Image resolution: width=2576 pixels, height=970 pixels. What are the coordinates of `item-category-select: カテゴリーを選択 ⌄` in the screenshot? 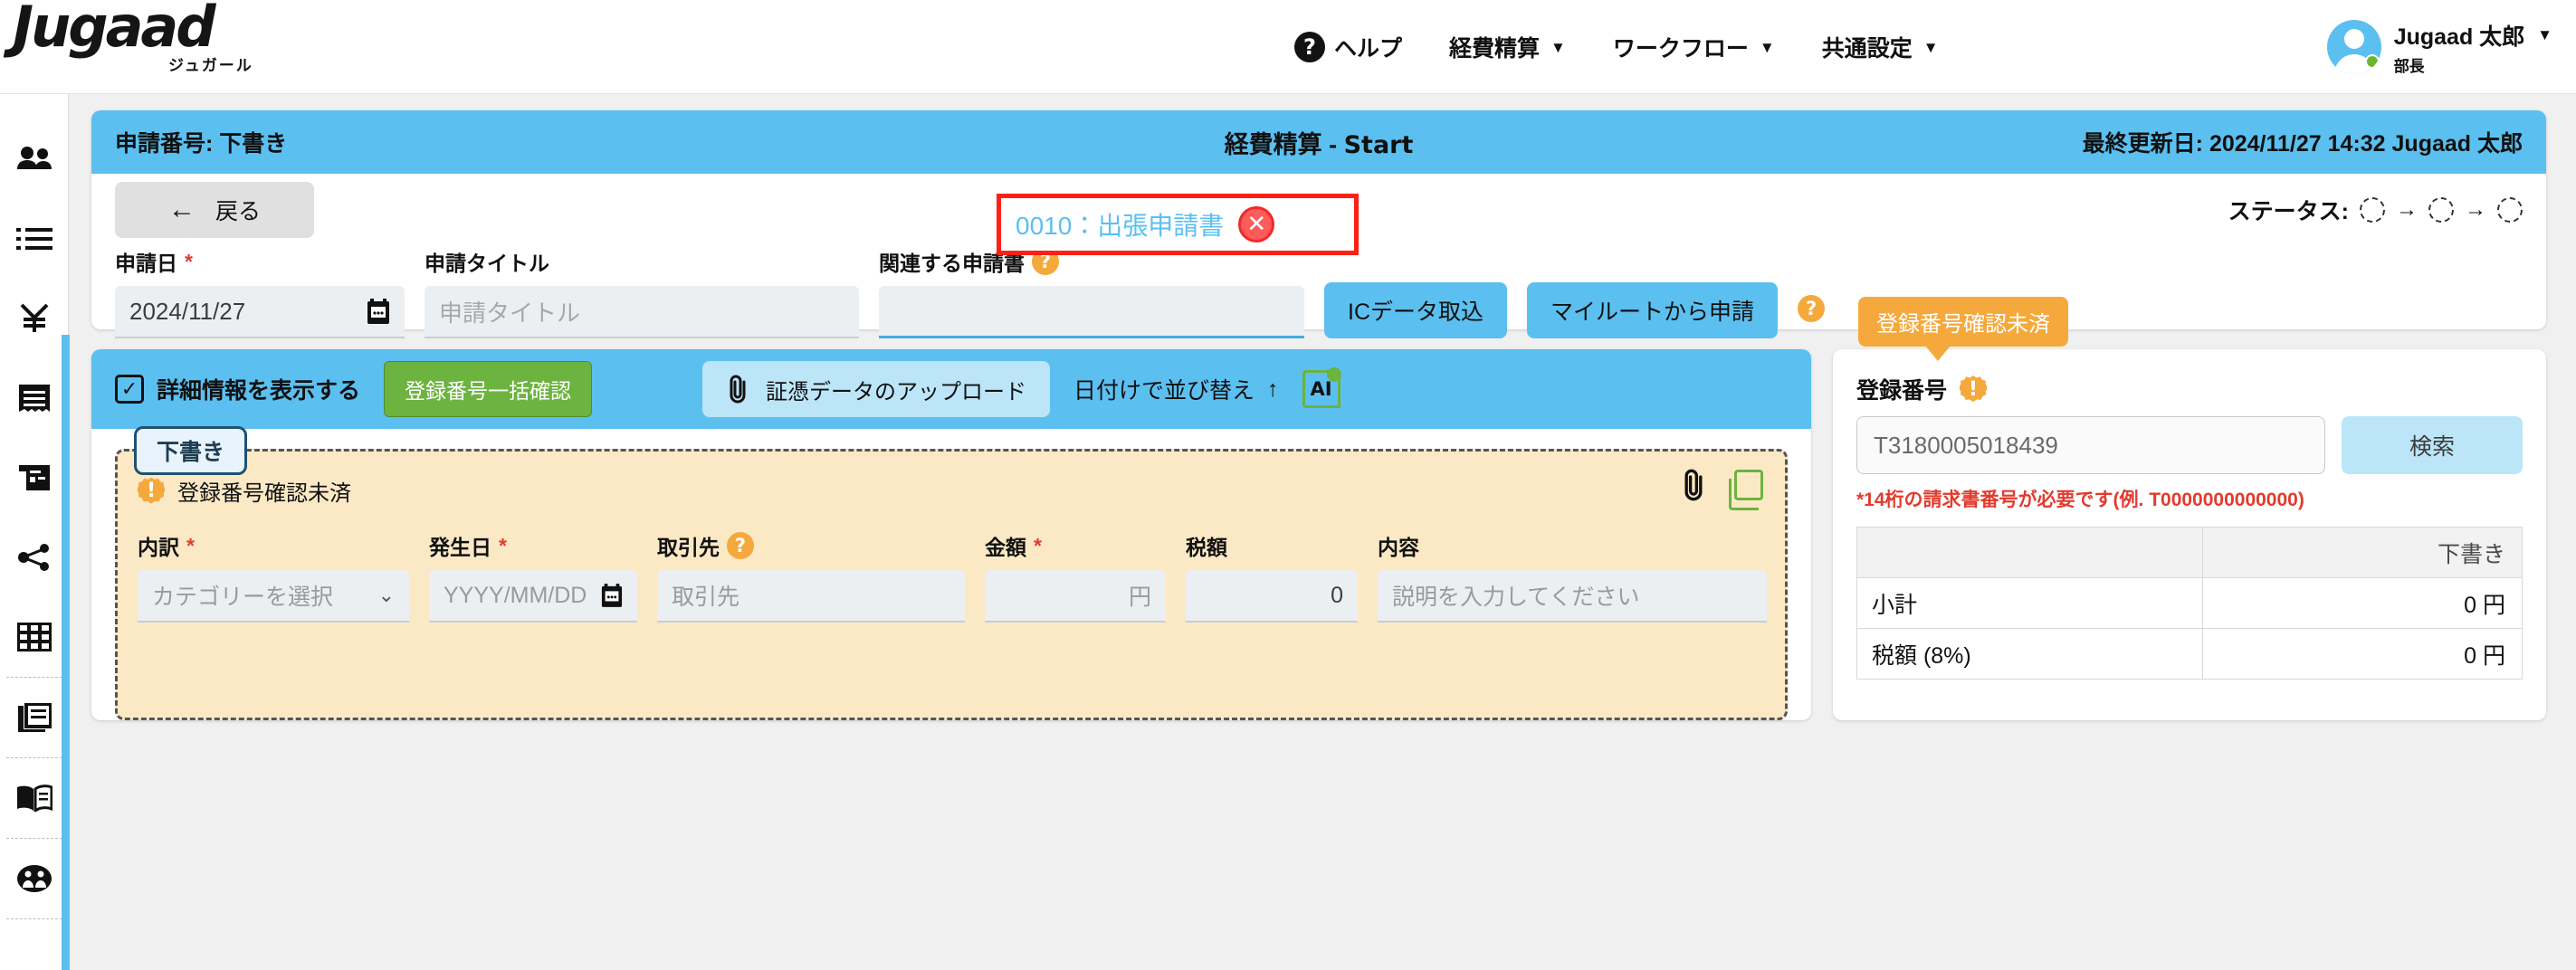 It's located at (274, 596).